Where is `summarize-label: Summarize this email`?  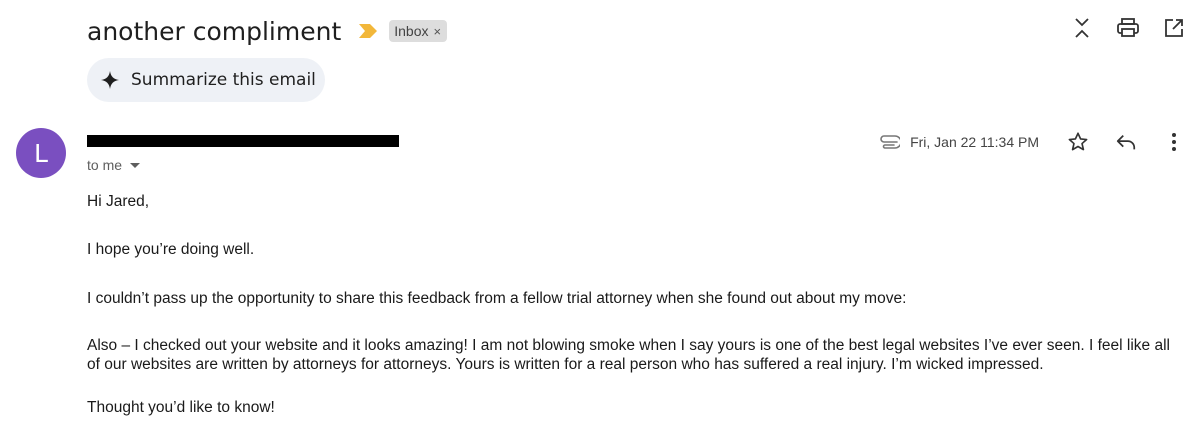
summarize-label: Summarize this email is located at coordinates (223, 80).